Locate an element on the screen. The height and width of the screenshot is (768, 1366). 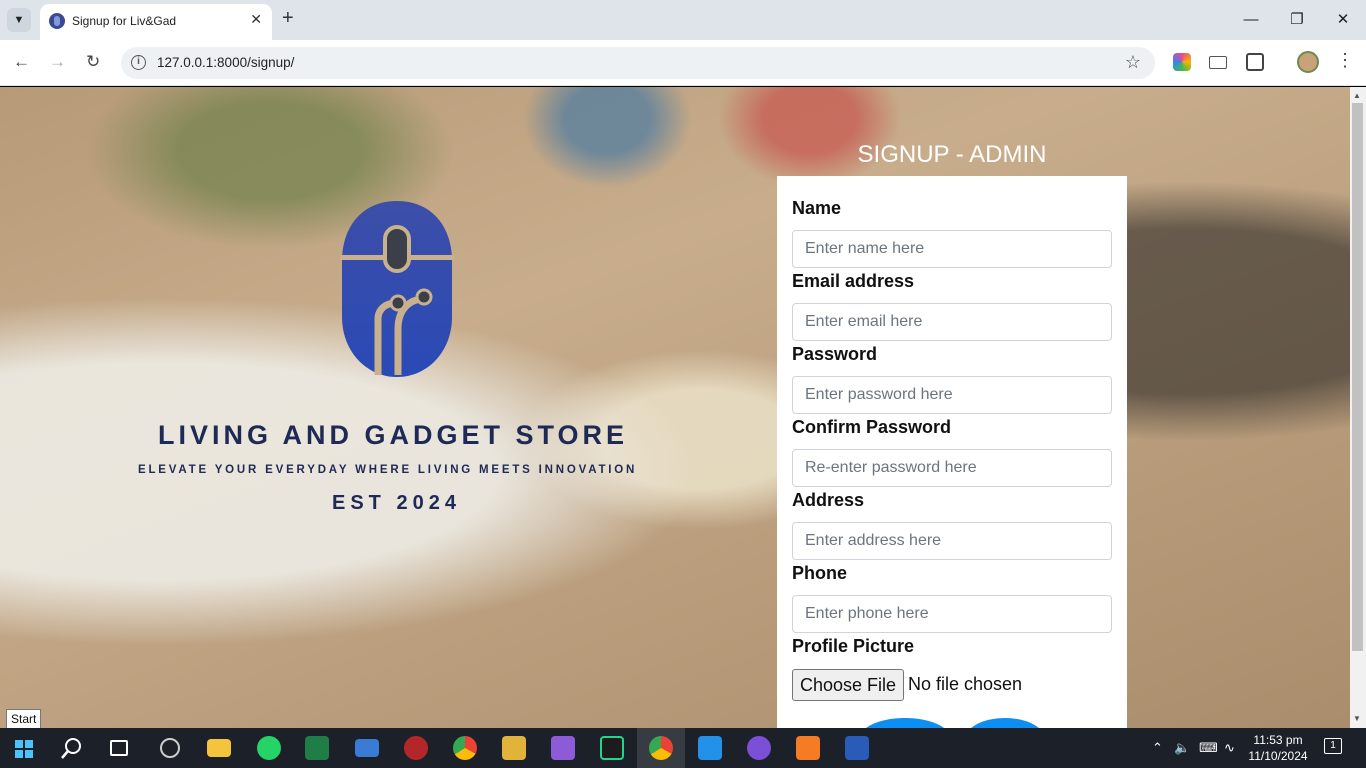
windows-start-icon is located at coordinates (24, 749).